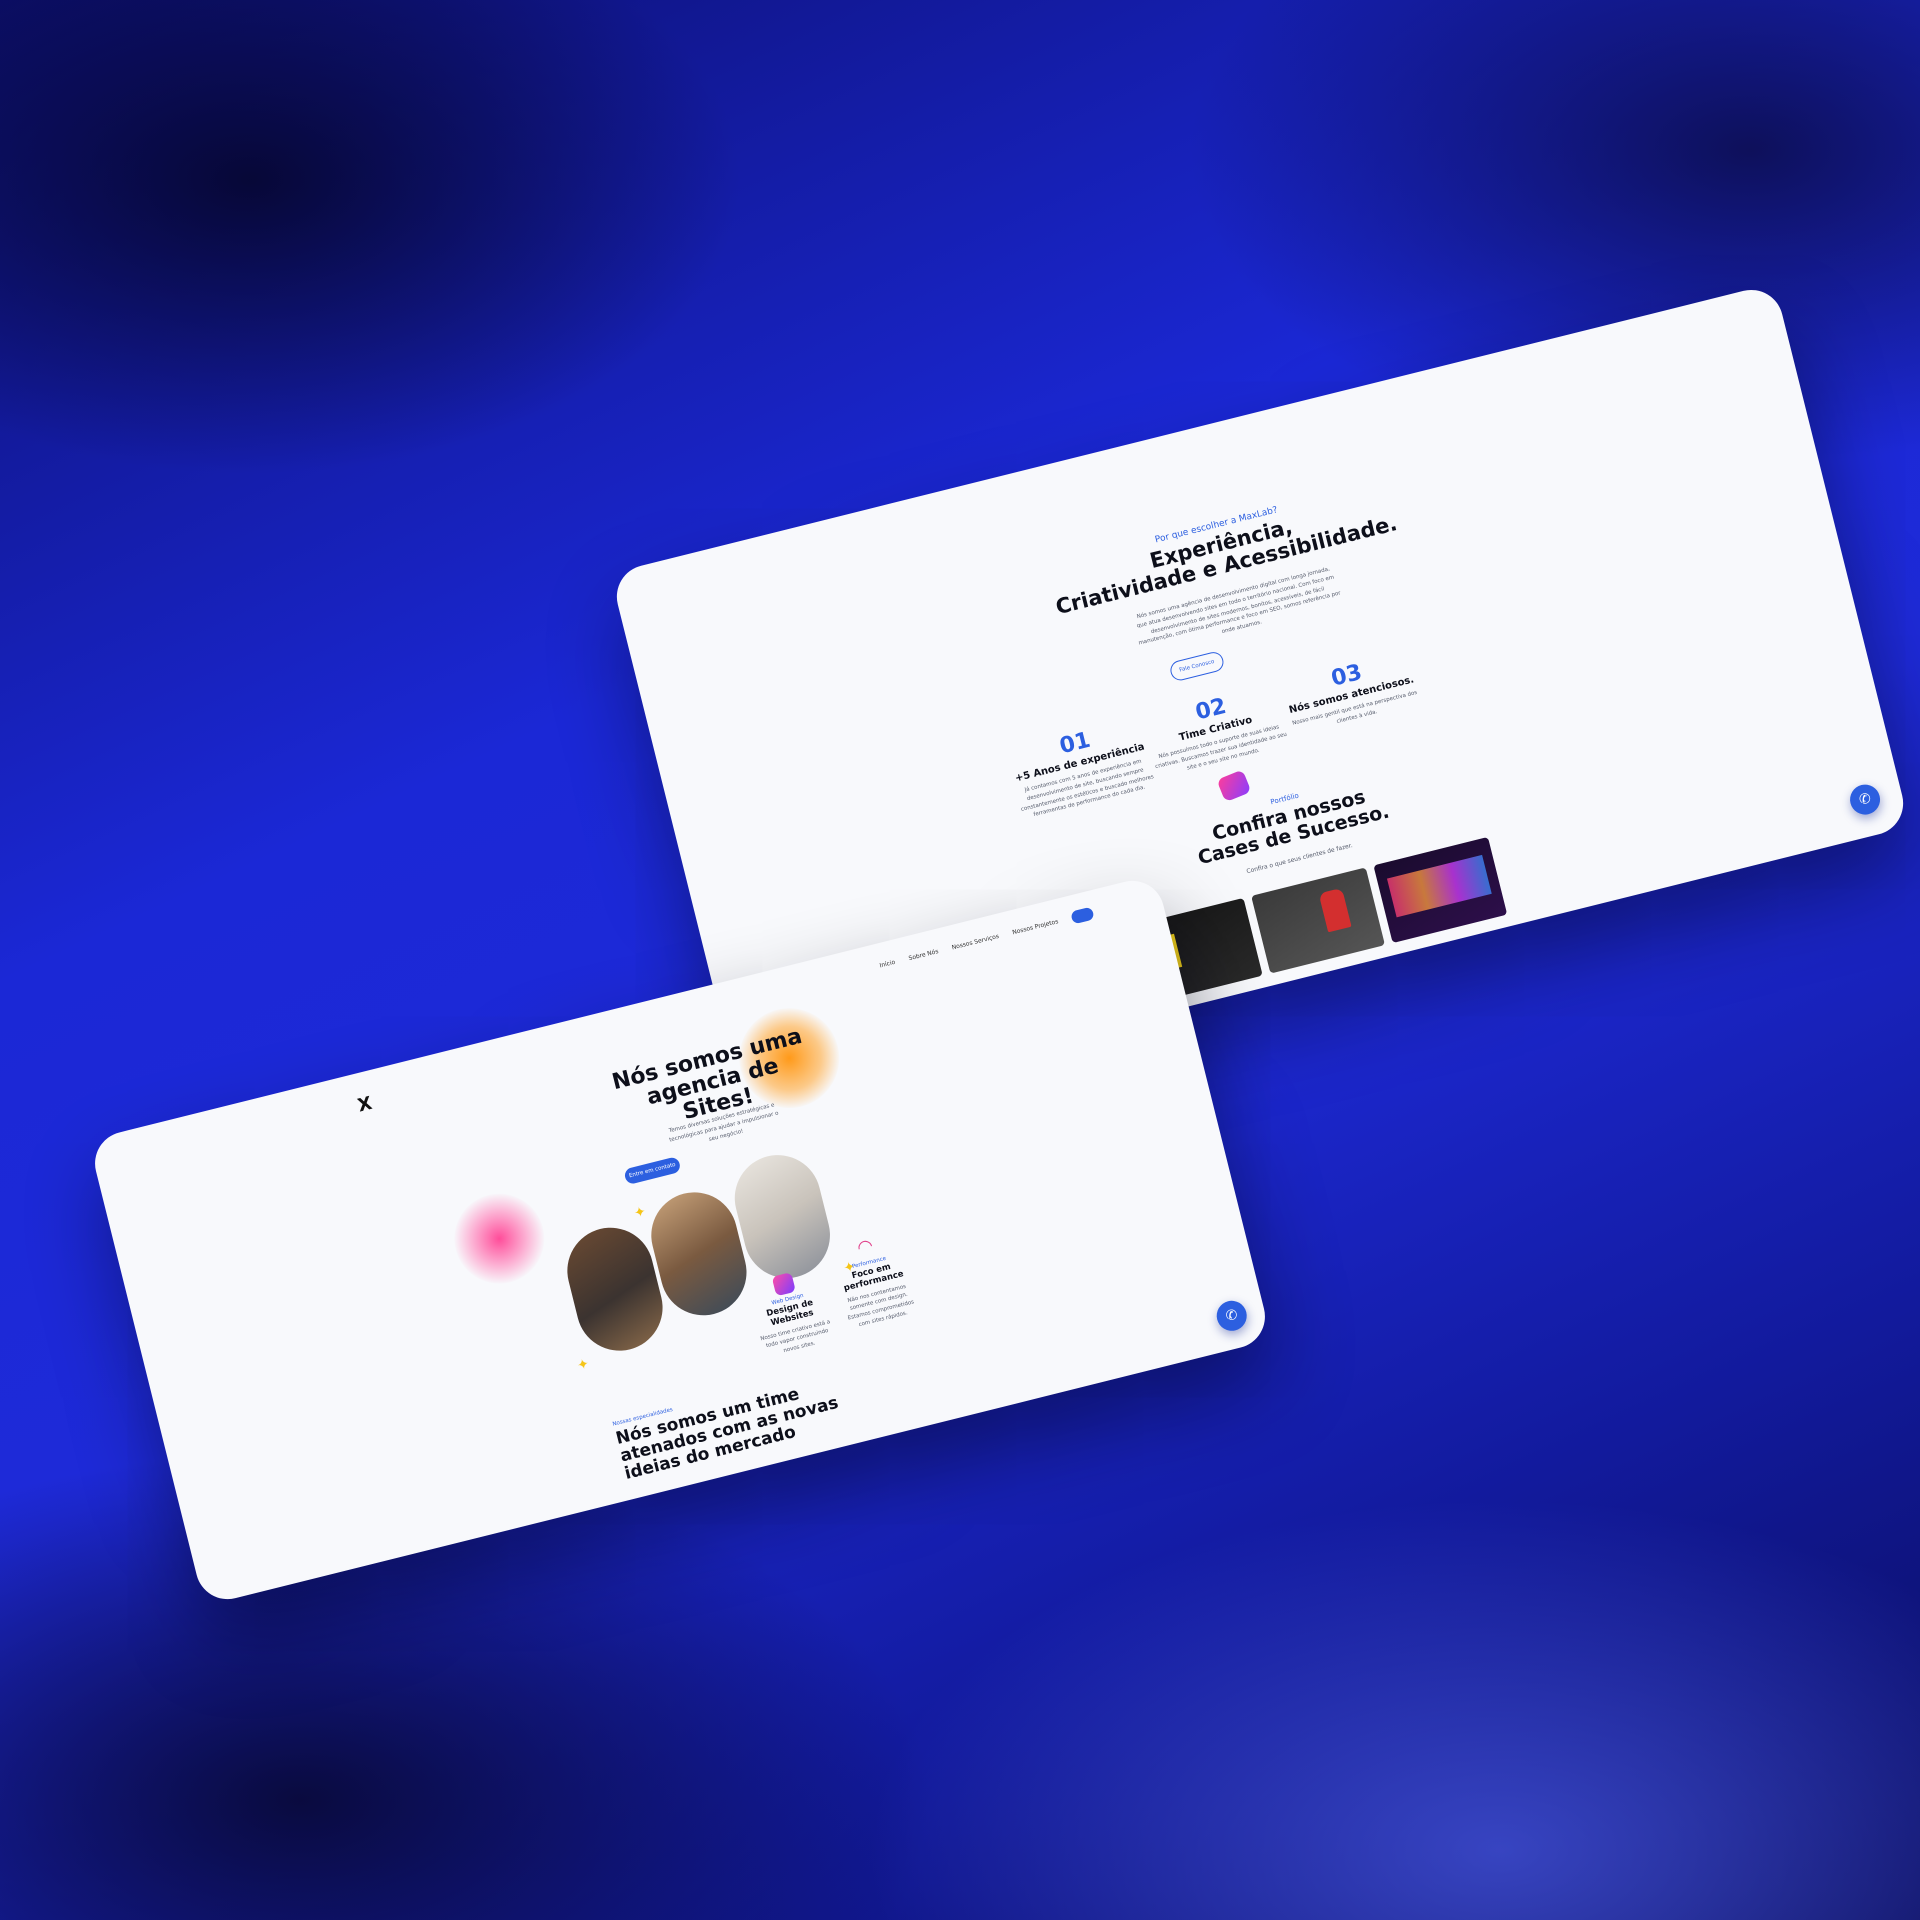 The height and width of the screenshot is (1920, 1920). Describe the element at coordinates (887, 964) in the screenshot. I see `nav-item-inicio: Início` at that location.